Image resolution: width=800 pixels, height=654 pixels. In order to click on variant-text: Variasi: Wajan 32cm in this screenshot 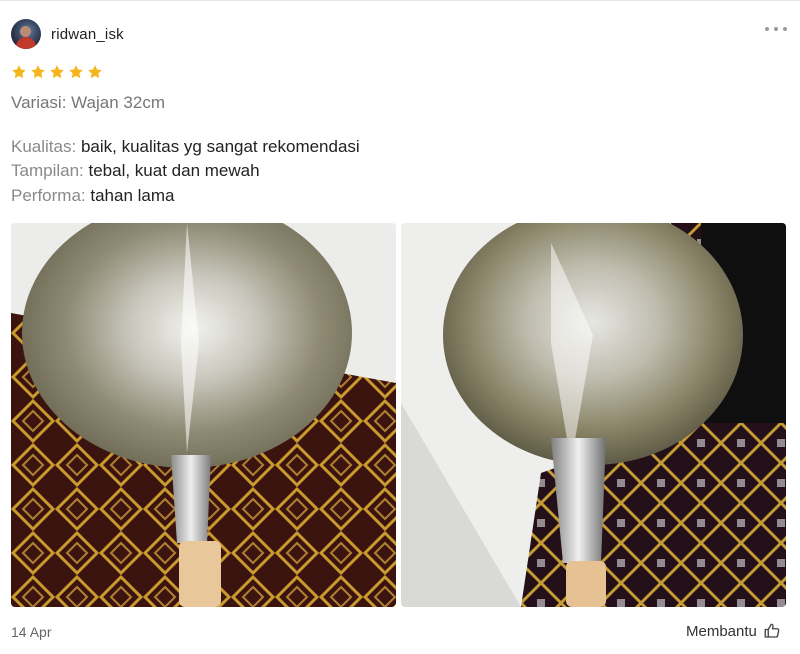, I will do `click(88, 102)`.